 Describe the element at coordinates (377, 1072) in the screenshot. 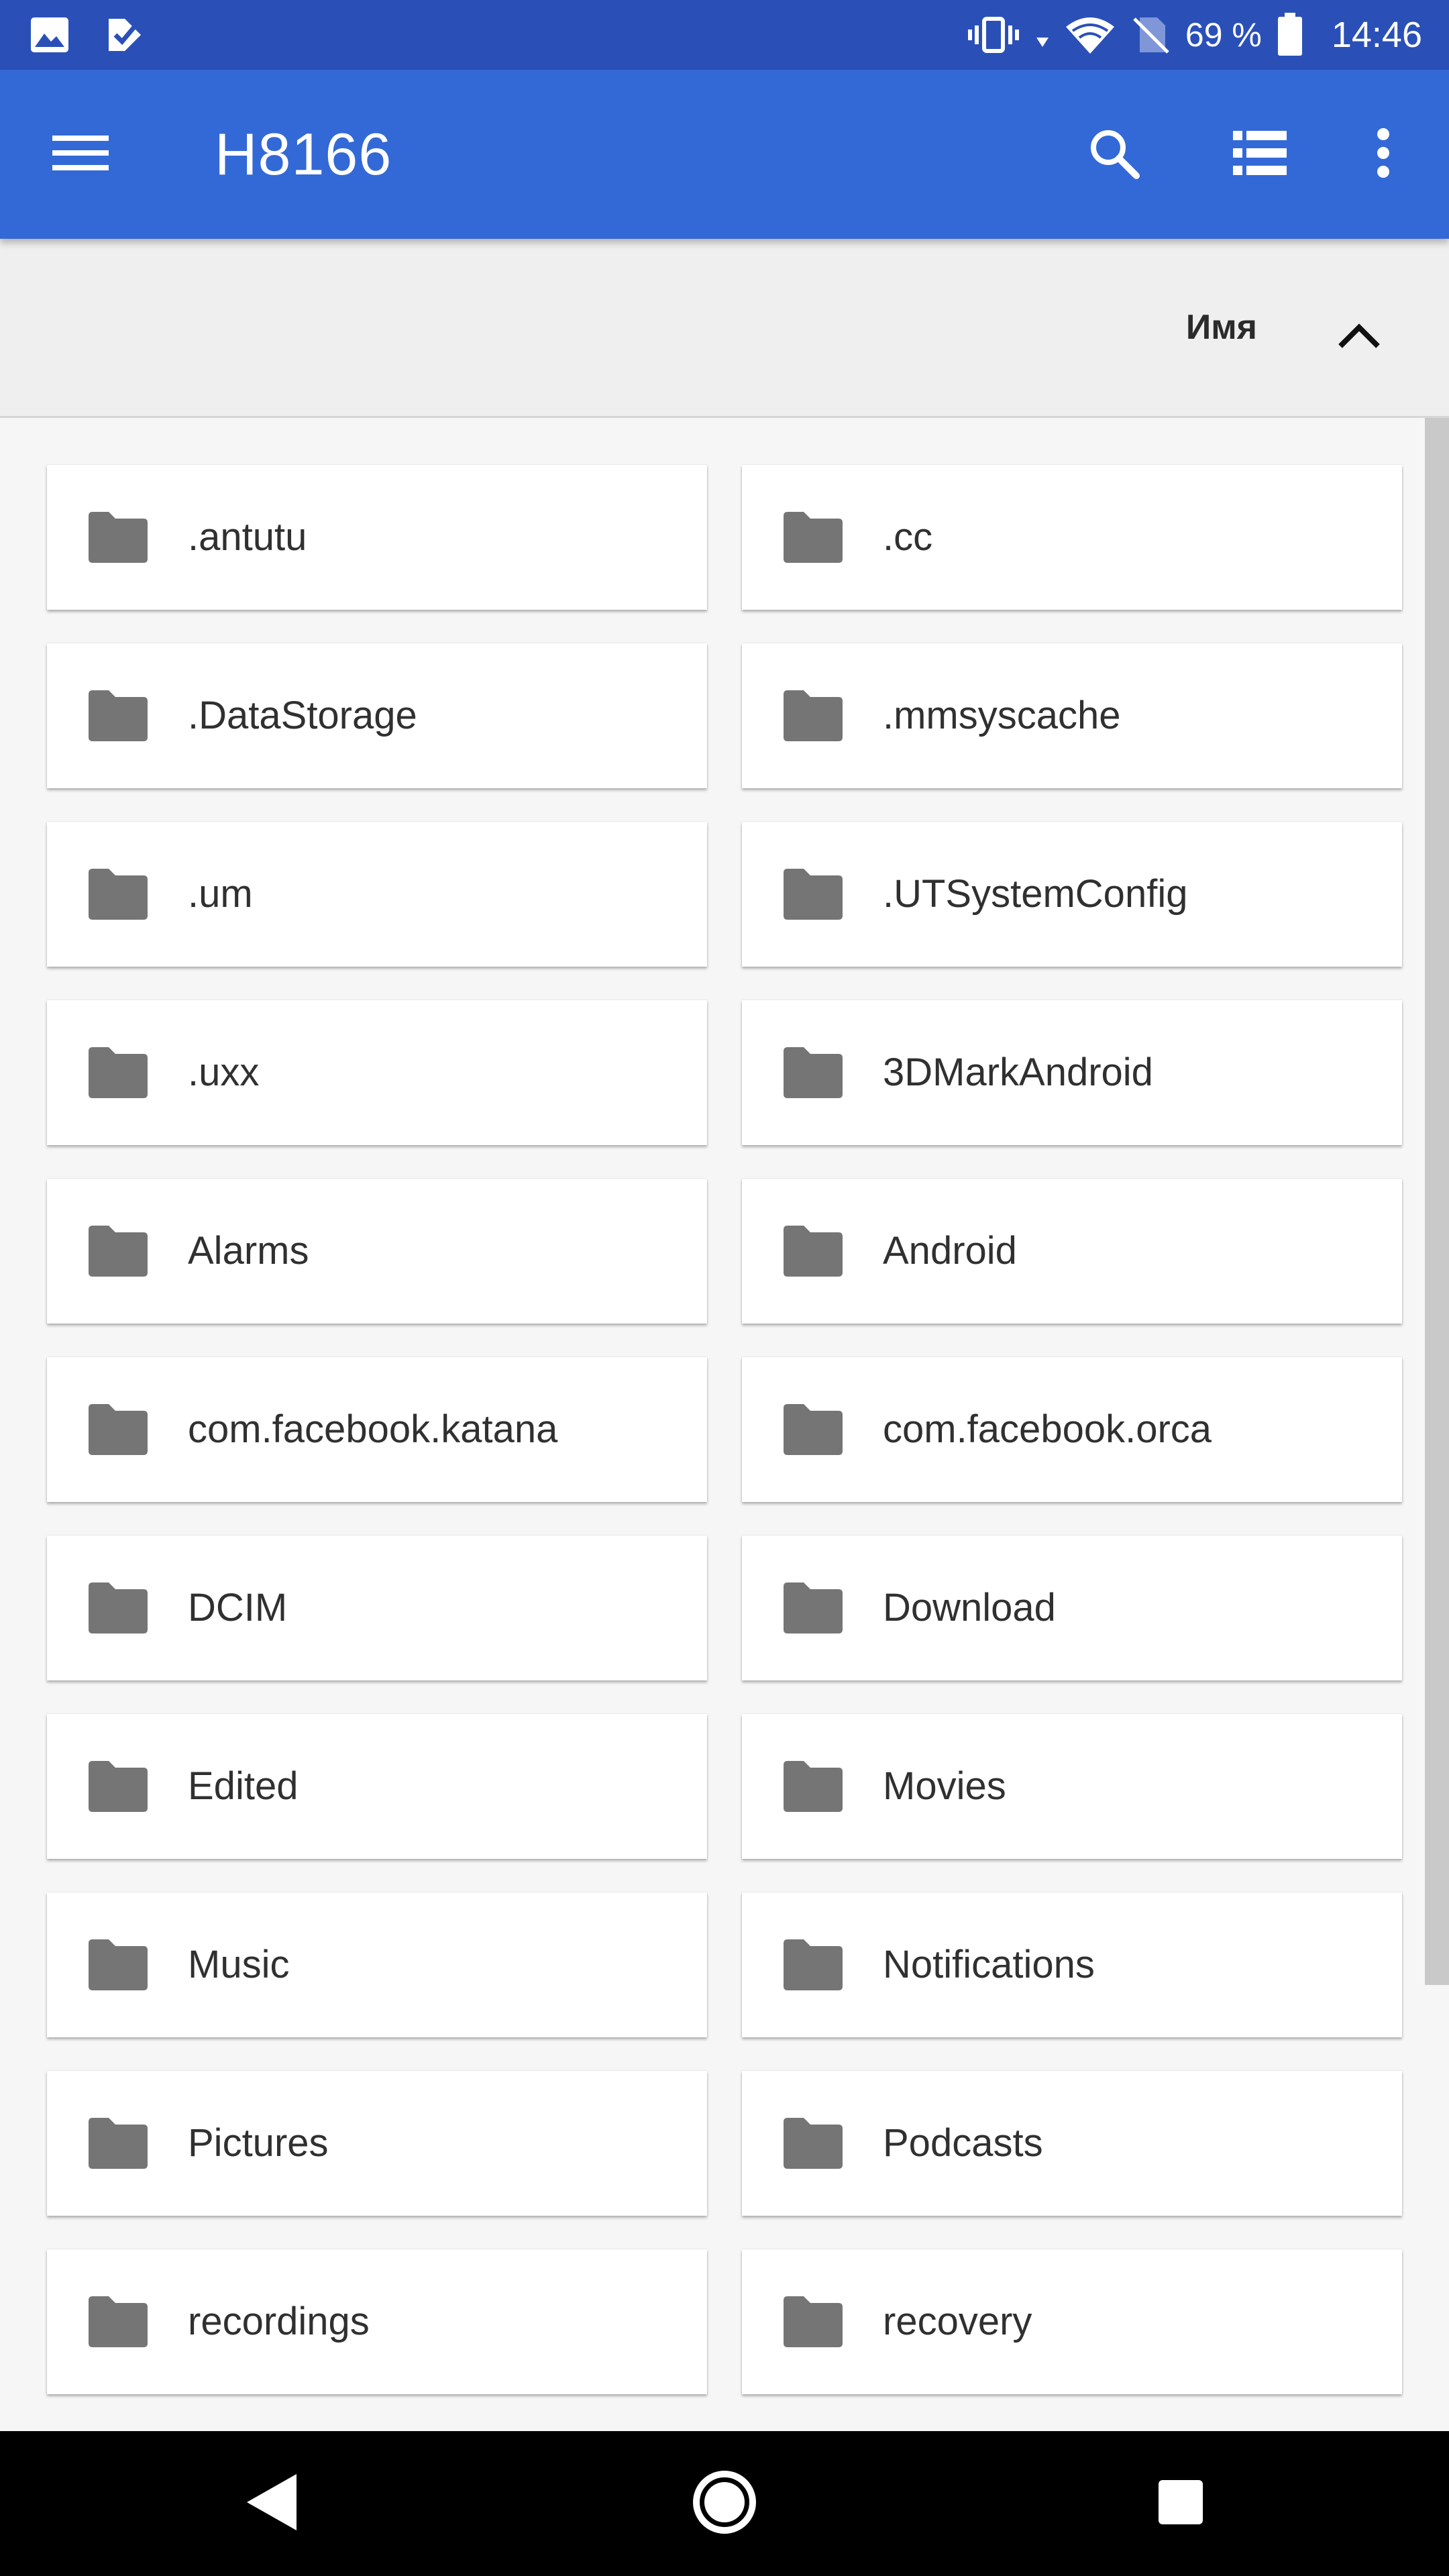

I see `folder-item: .uxx` at that location.